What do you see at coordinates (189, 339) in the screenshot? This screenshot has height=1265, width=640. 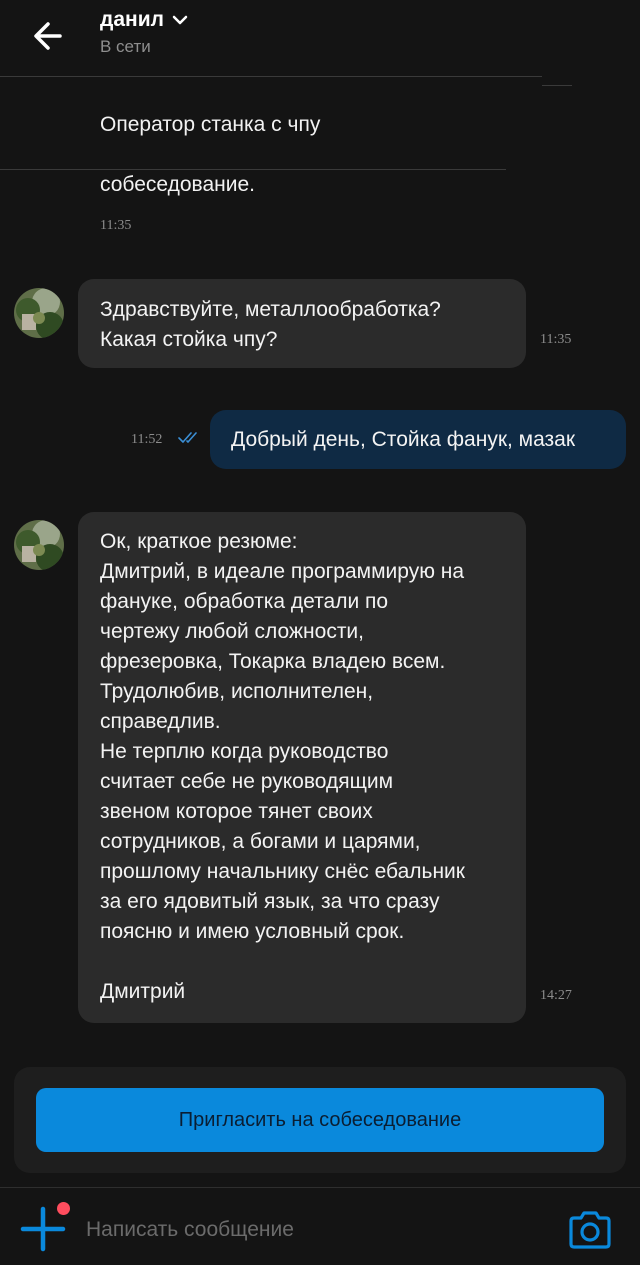 I see `message-text-line: Какая стойка чпу?` at bounding box center [189, 339].